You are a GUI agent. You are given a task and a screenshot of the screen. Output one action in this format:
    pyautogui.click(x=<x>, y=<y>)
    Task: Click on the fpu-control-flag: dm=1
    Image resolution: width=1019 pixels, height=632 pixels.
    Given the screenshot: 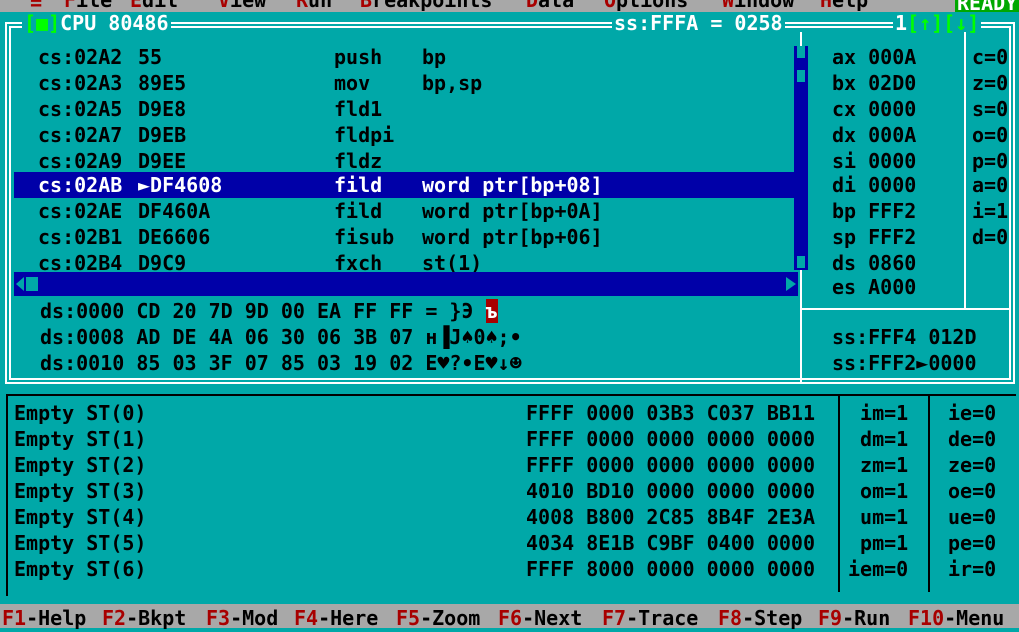 What is the action you would take?
    pyautogui.click(x=878, y=439)
    